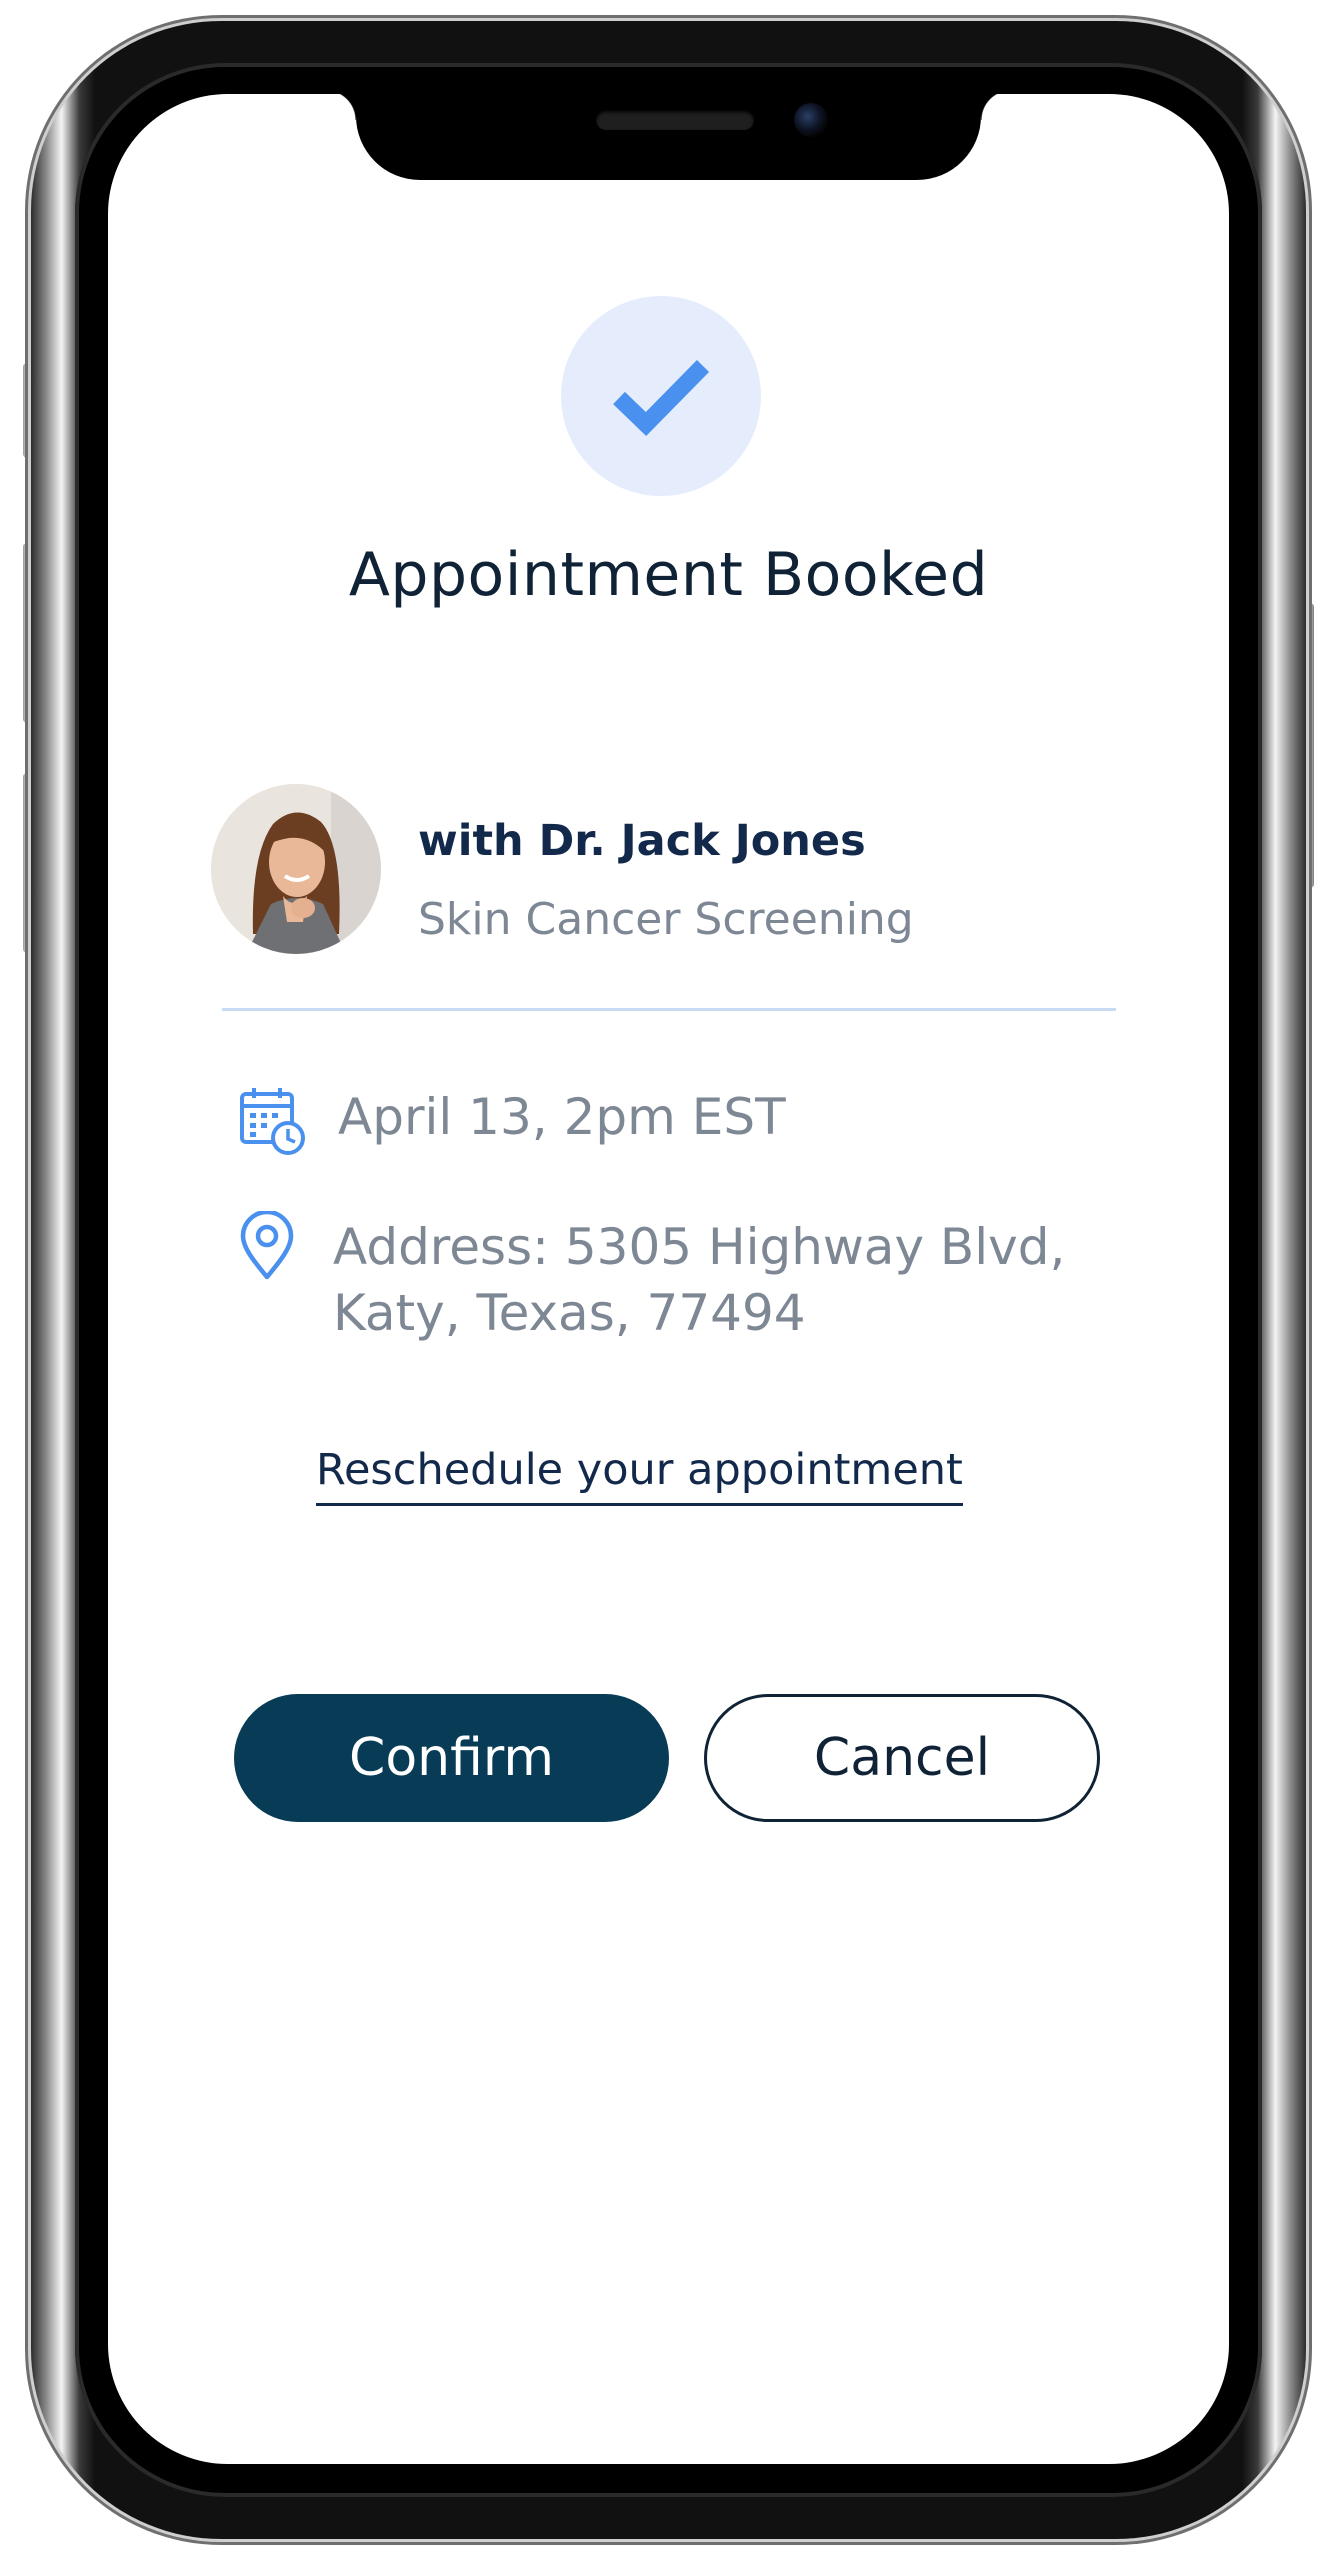  I want to click on front-camera, so click(811, 120).